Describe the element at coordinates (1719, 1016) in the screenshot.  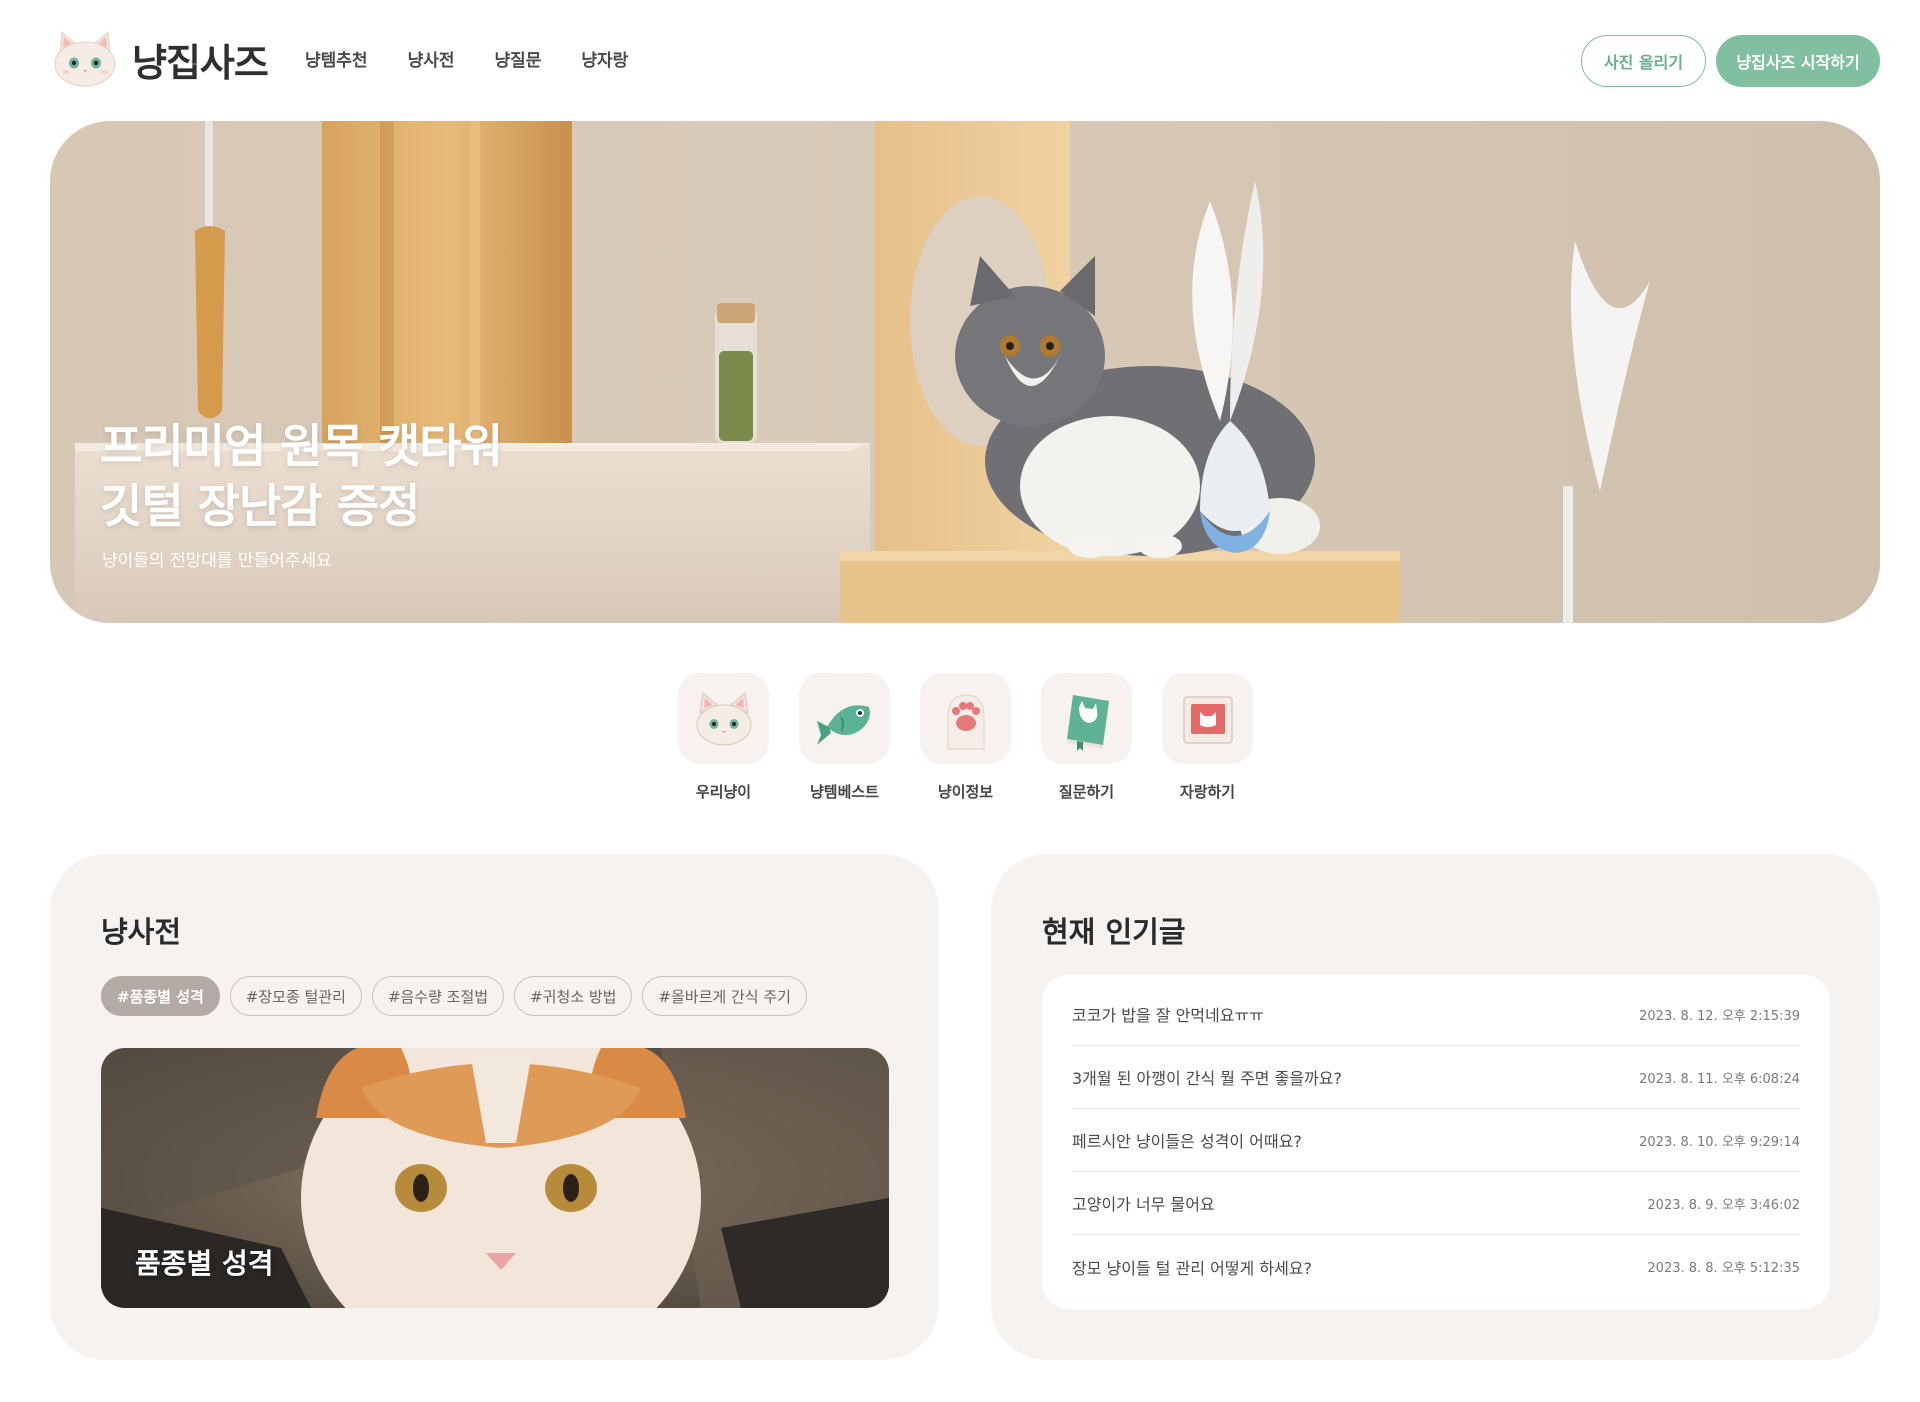
I see `post-date: 2023. 8. 12. 오후 2:15:39` at that location.